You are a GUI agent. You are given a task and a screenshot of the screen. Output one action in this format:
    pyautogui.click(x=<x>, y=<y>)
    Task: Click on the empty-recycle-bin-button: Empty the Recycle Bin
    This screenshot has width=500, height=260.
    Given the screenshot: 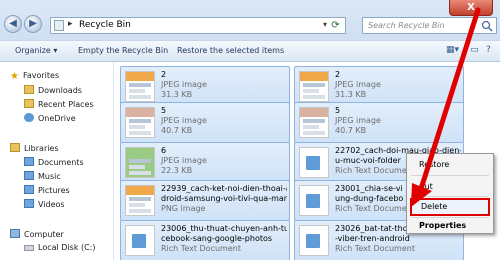 What is the action you would take?
    pyautogui.click(x=123, y=50)
    